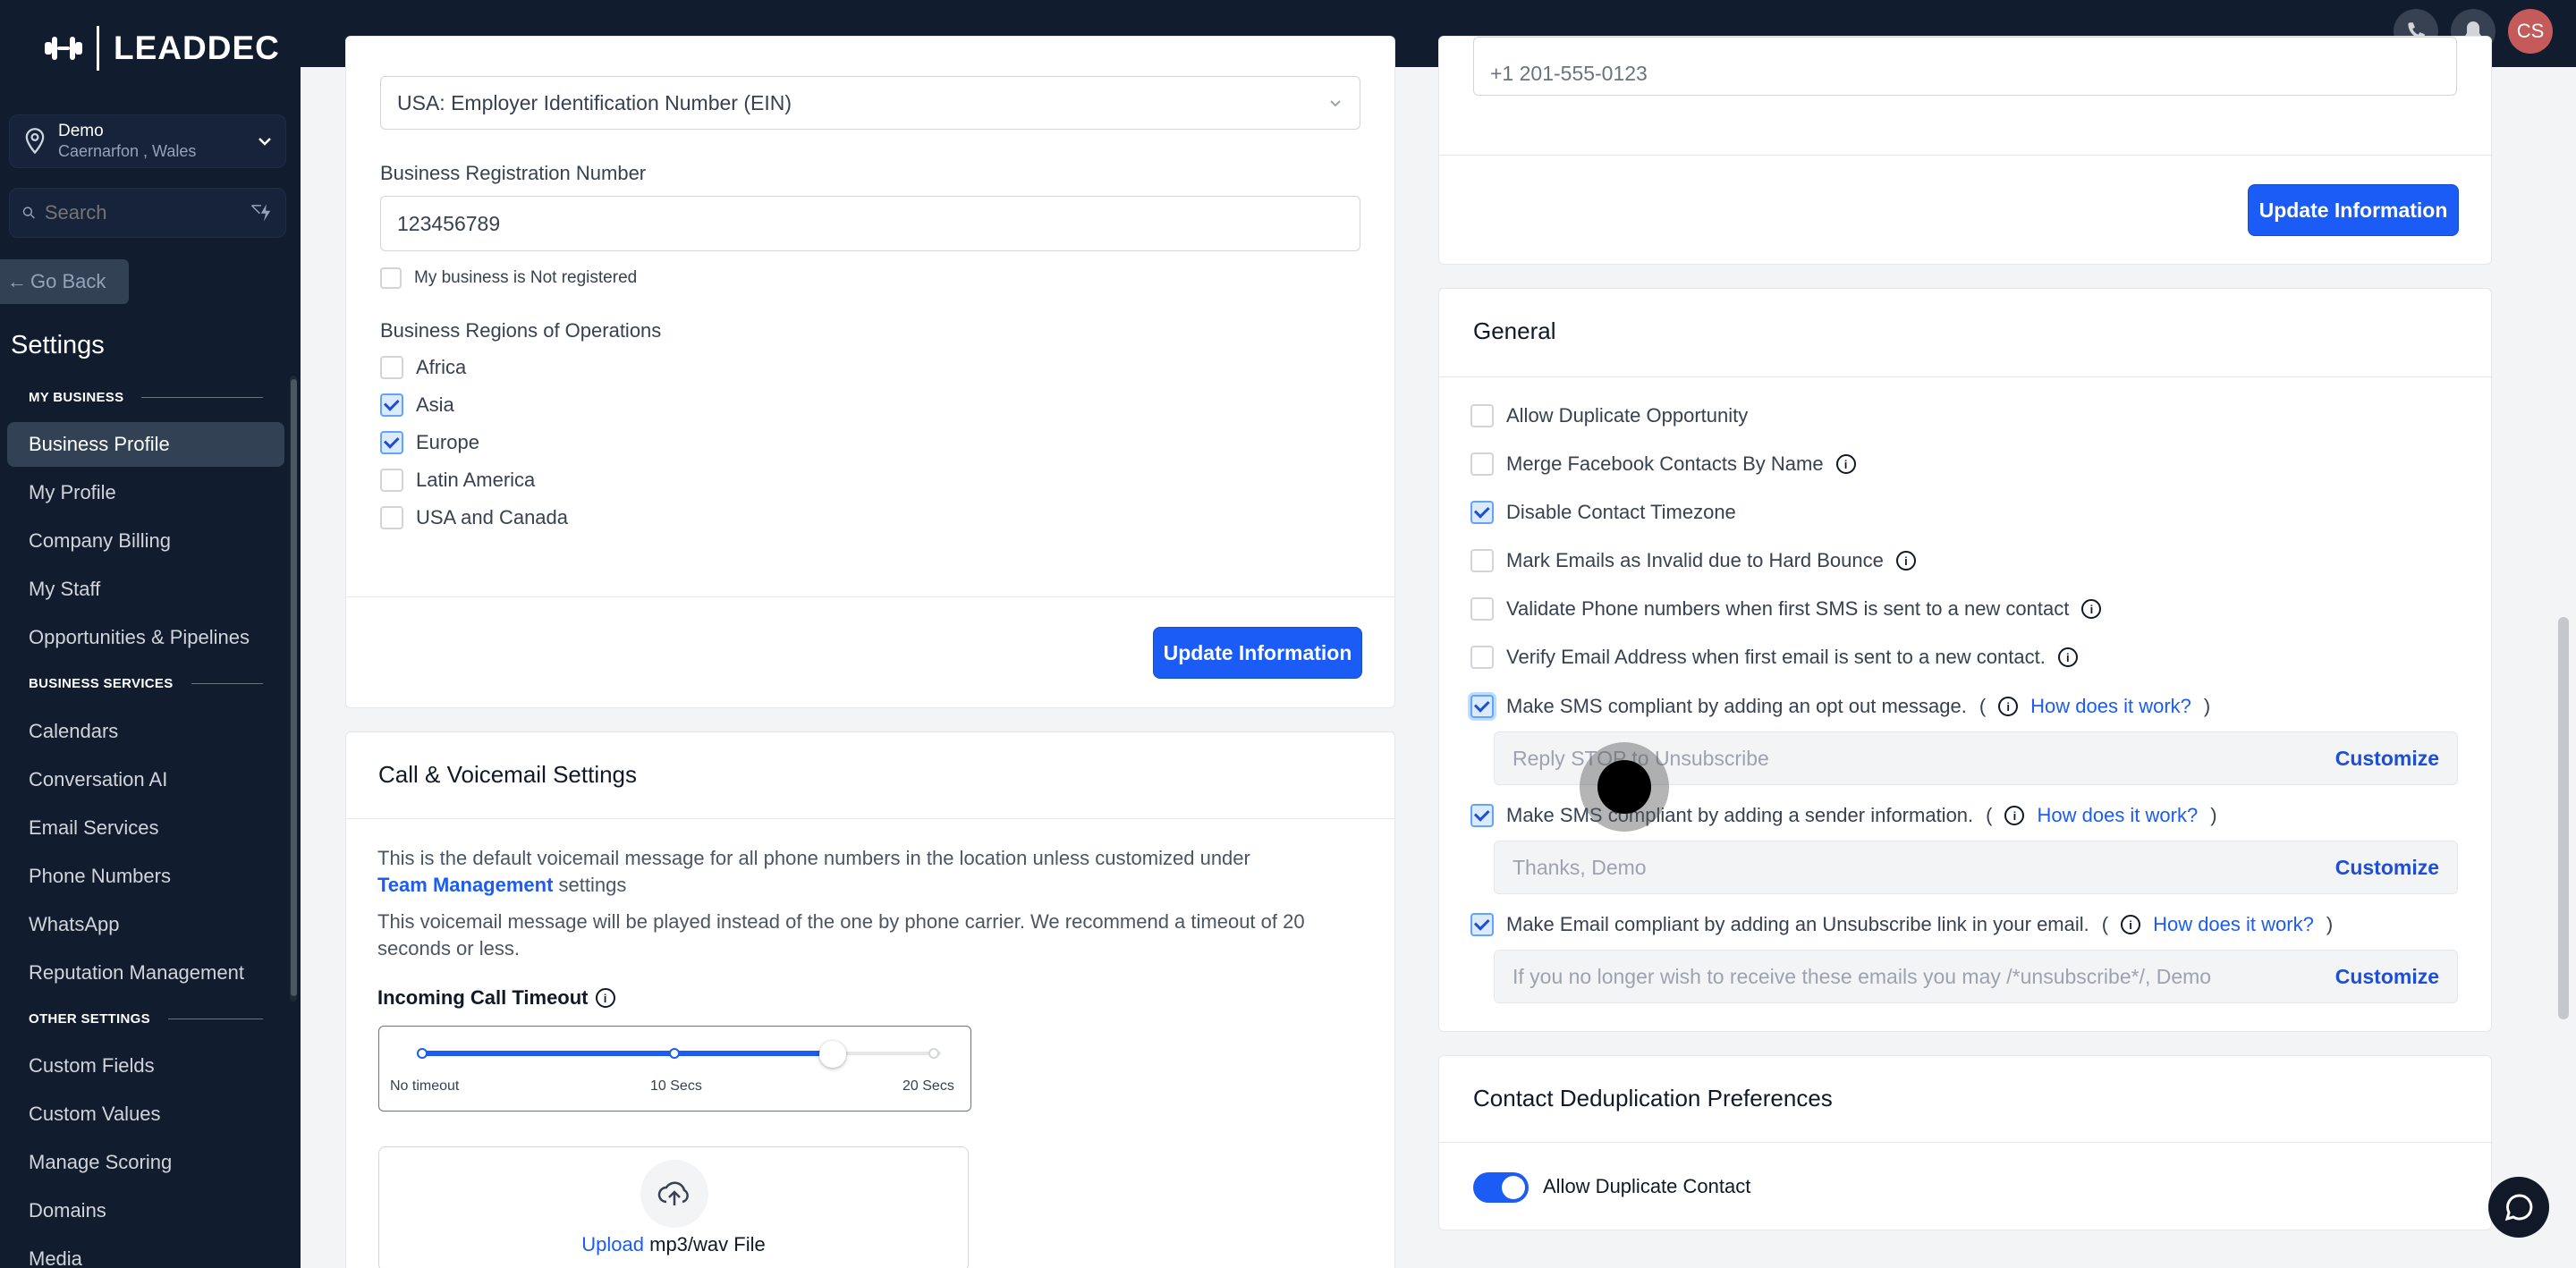 The image size is (2576, 1268). Describe the element at coordinates (1965, 66) in the screenshot. I see `phone-input: +1 201-555-0123` at that location.